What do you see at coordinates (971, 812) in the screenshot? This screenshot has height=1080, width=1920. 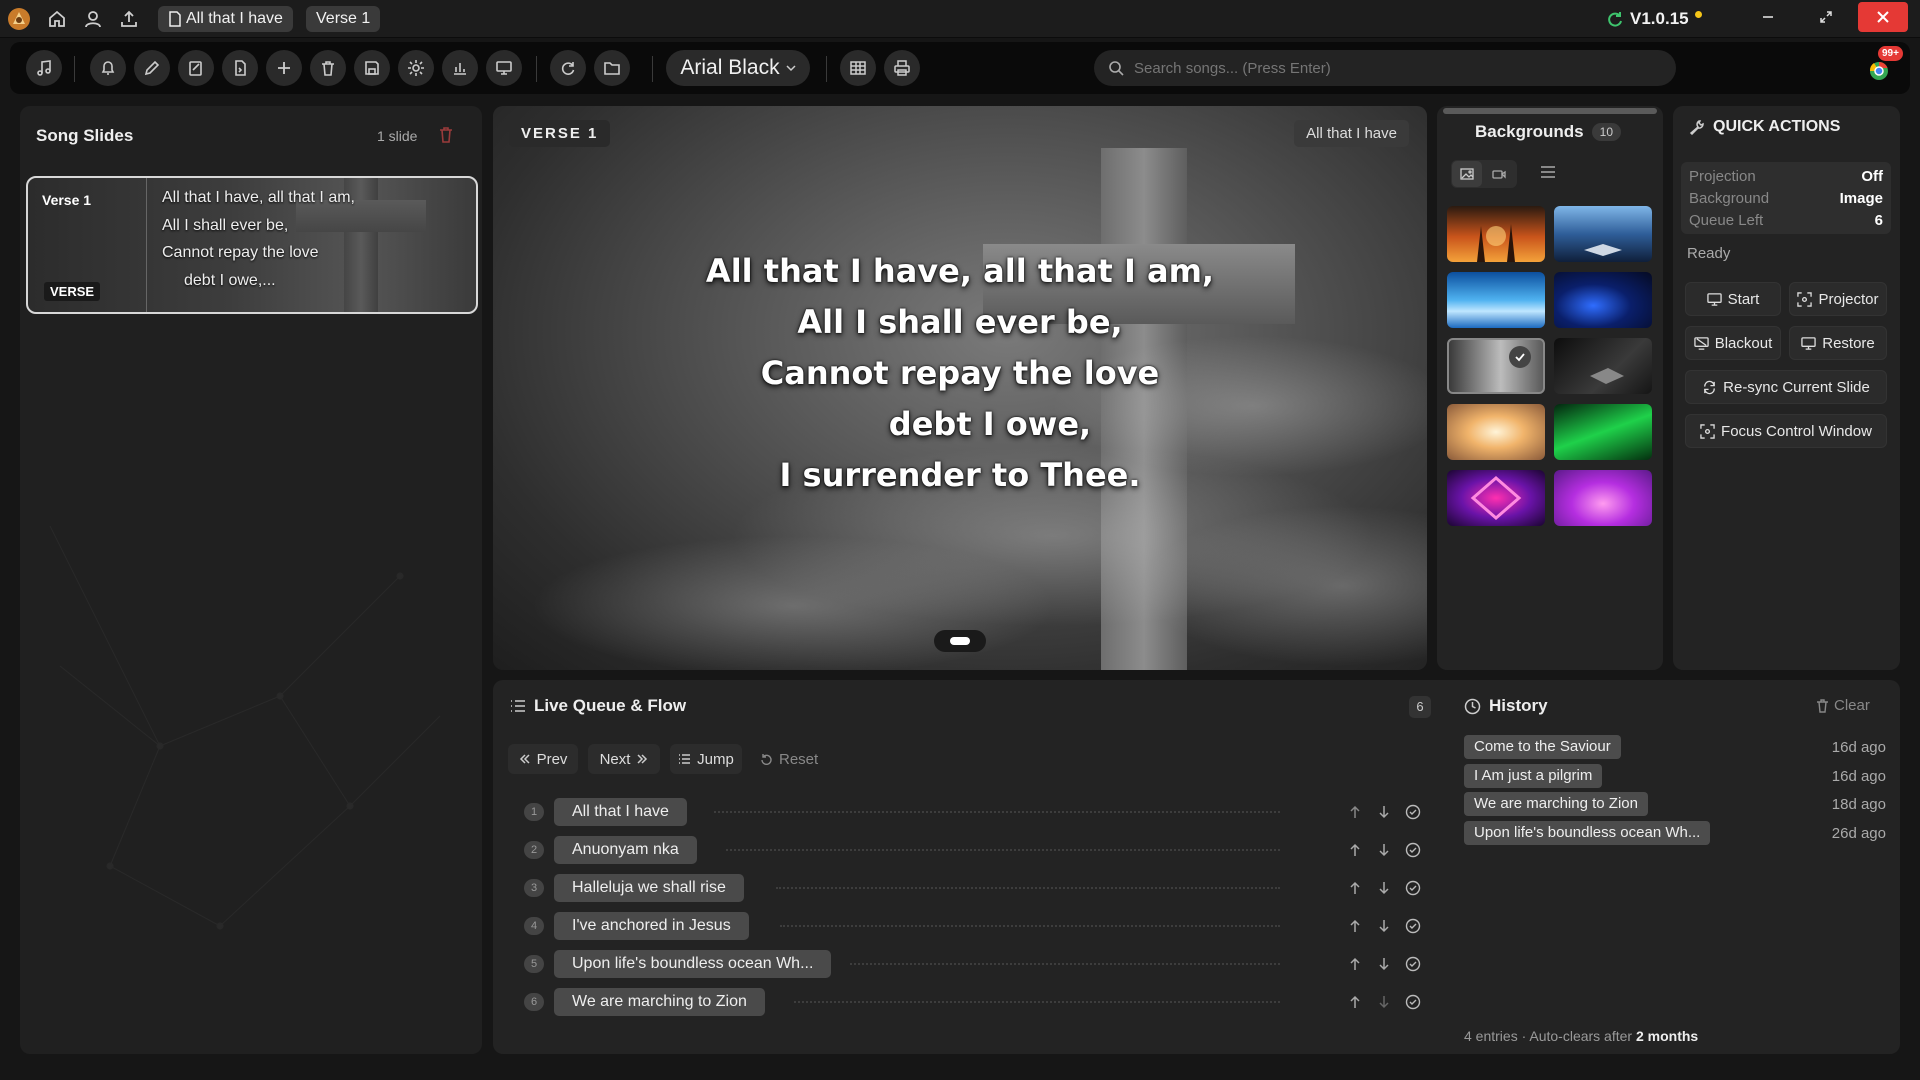 I see `queue-item: 1 All that I have` at bounding box center [971, 812].